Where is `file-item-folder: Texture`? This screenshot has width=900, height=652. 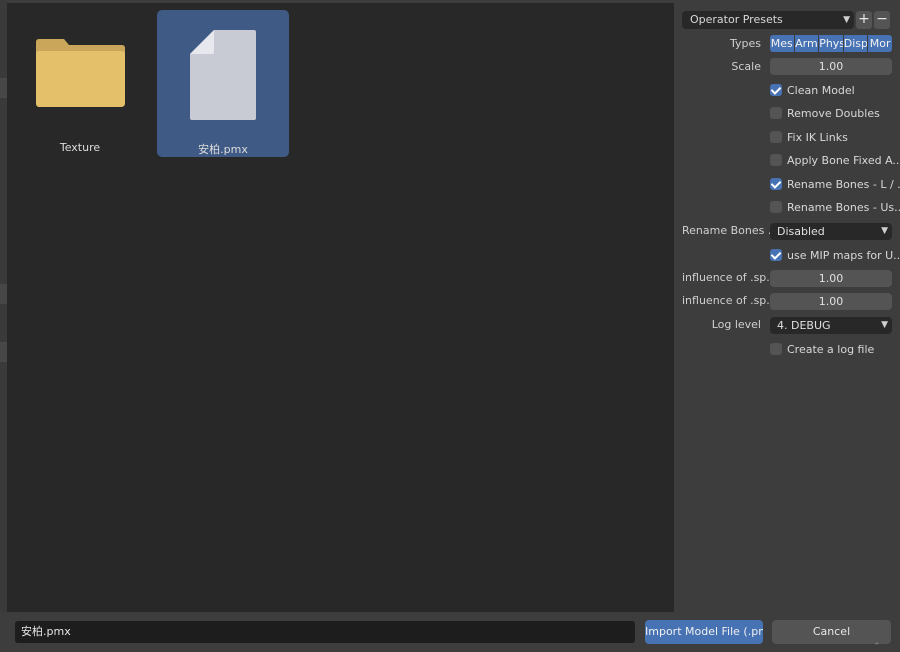
file-item-folder: Texture is located at coordinates (80, 83).